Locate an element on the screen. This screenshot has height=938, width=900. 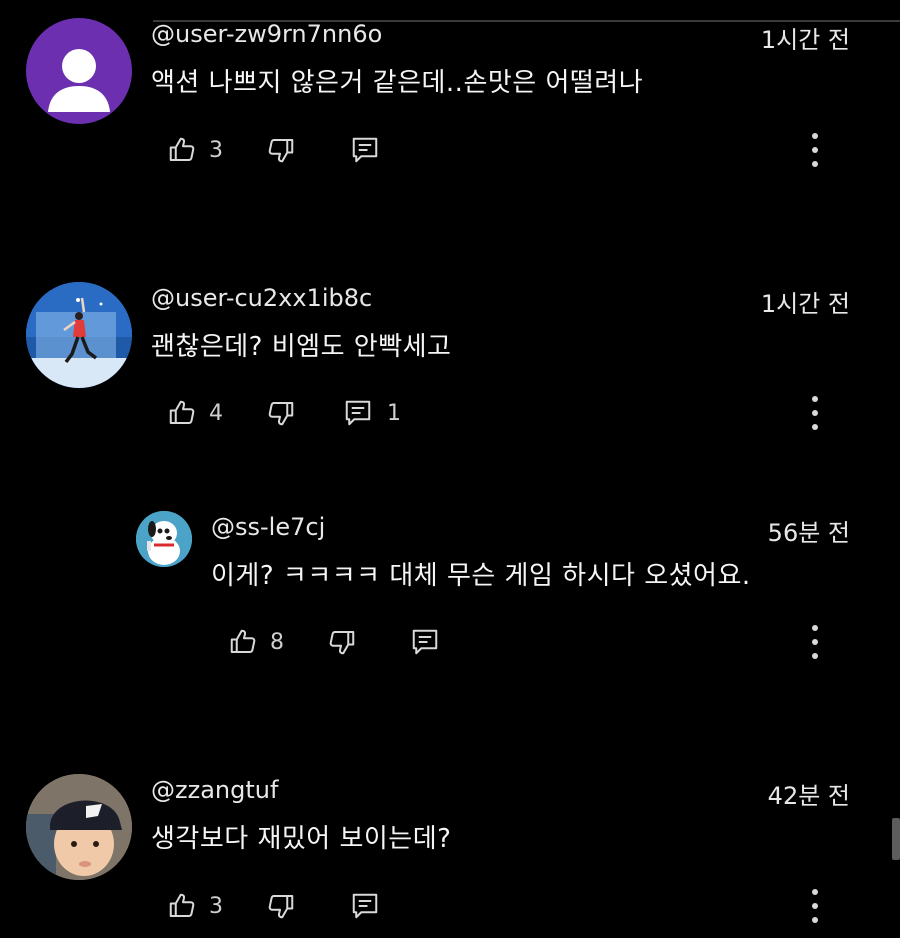
cartoon-dog-avatar is located at coordinates (164, 539).